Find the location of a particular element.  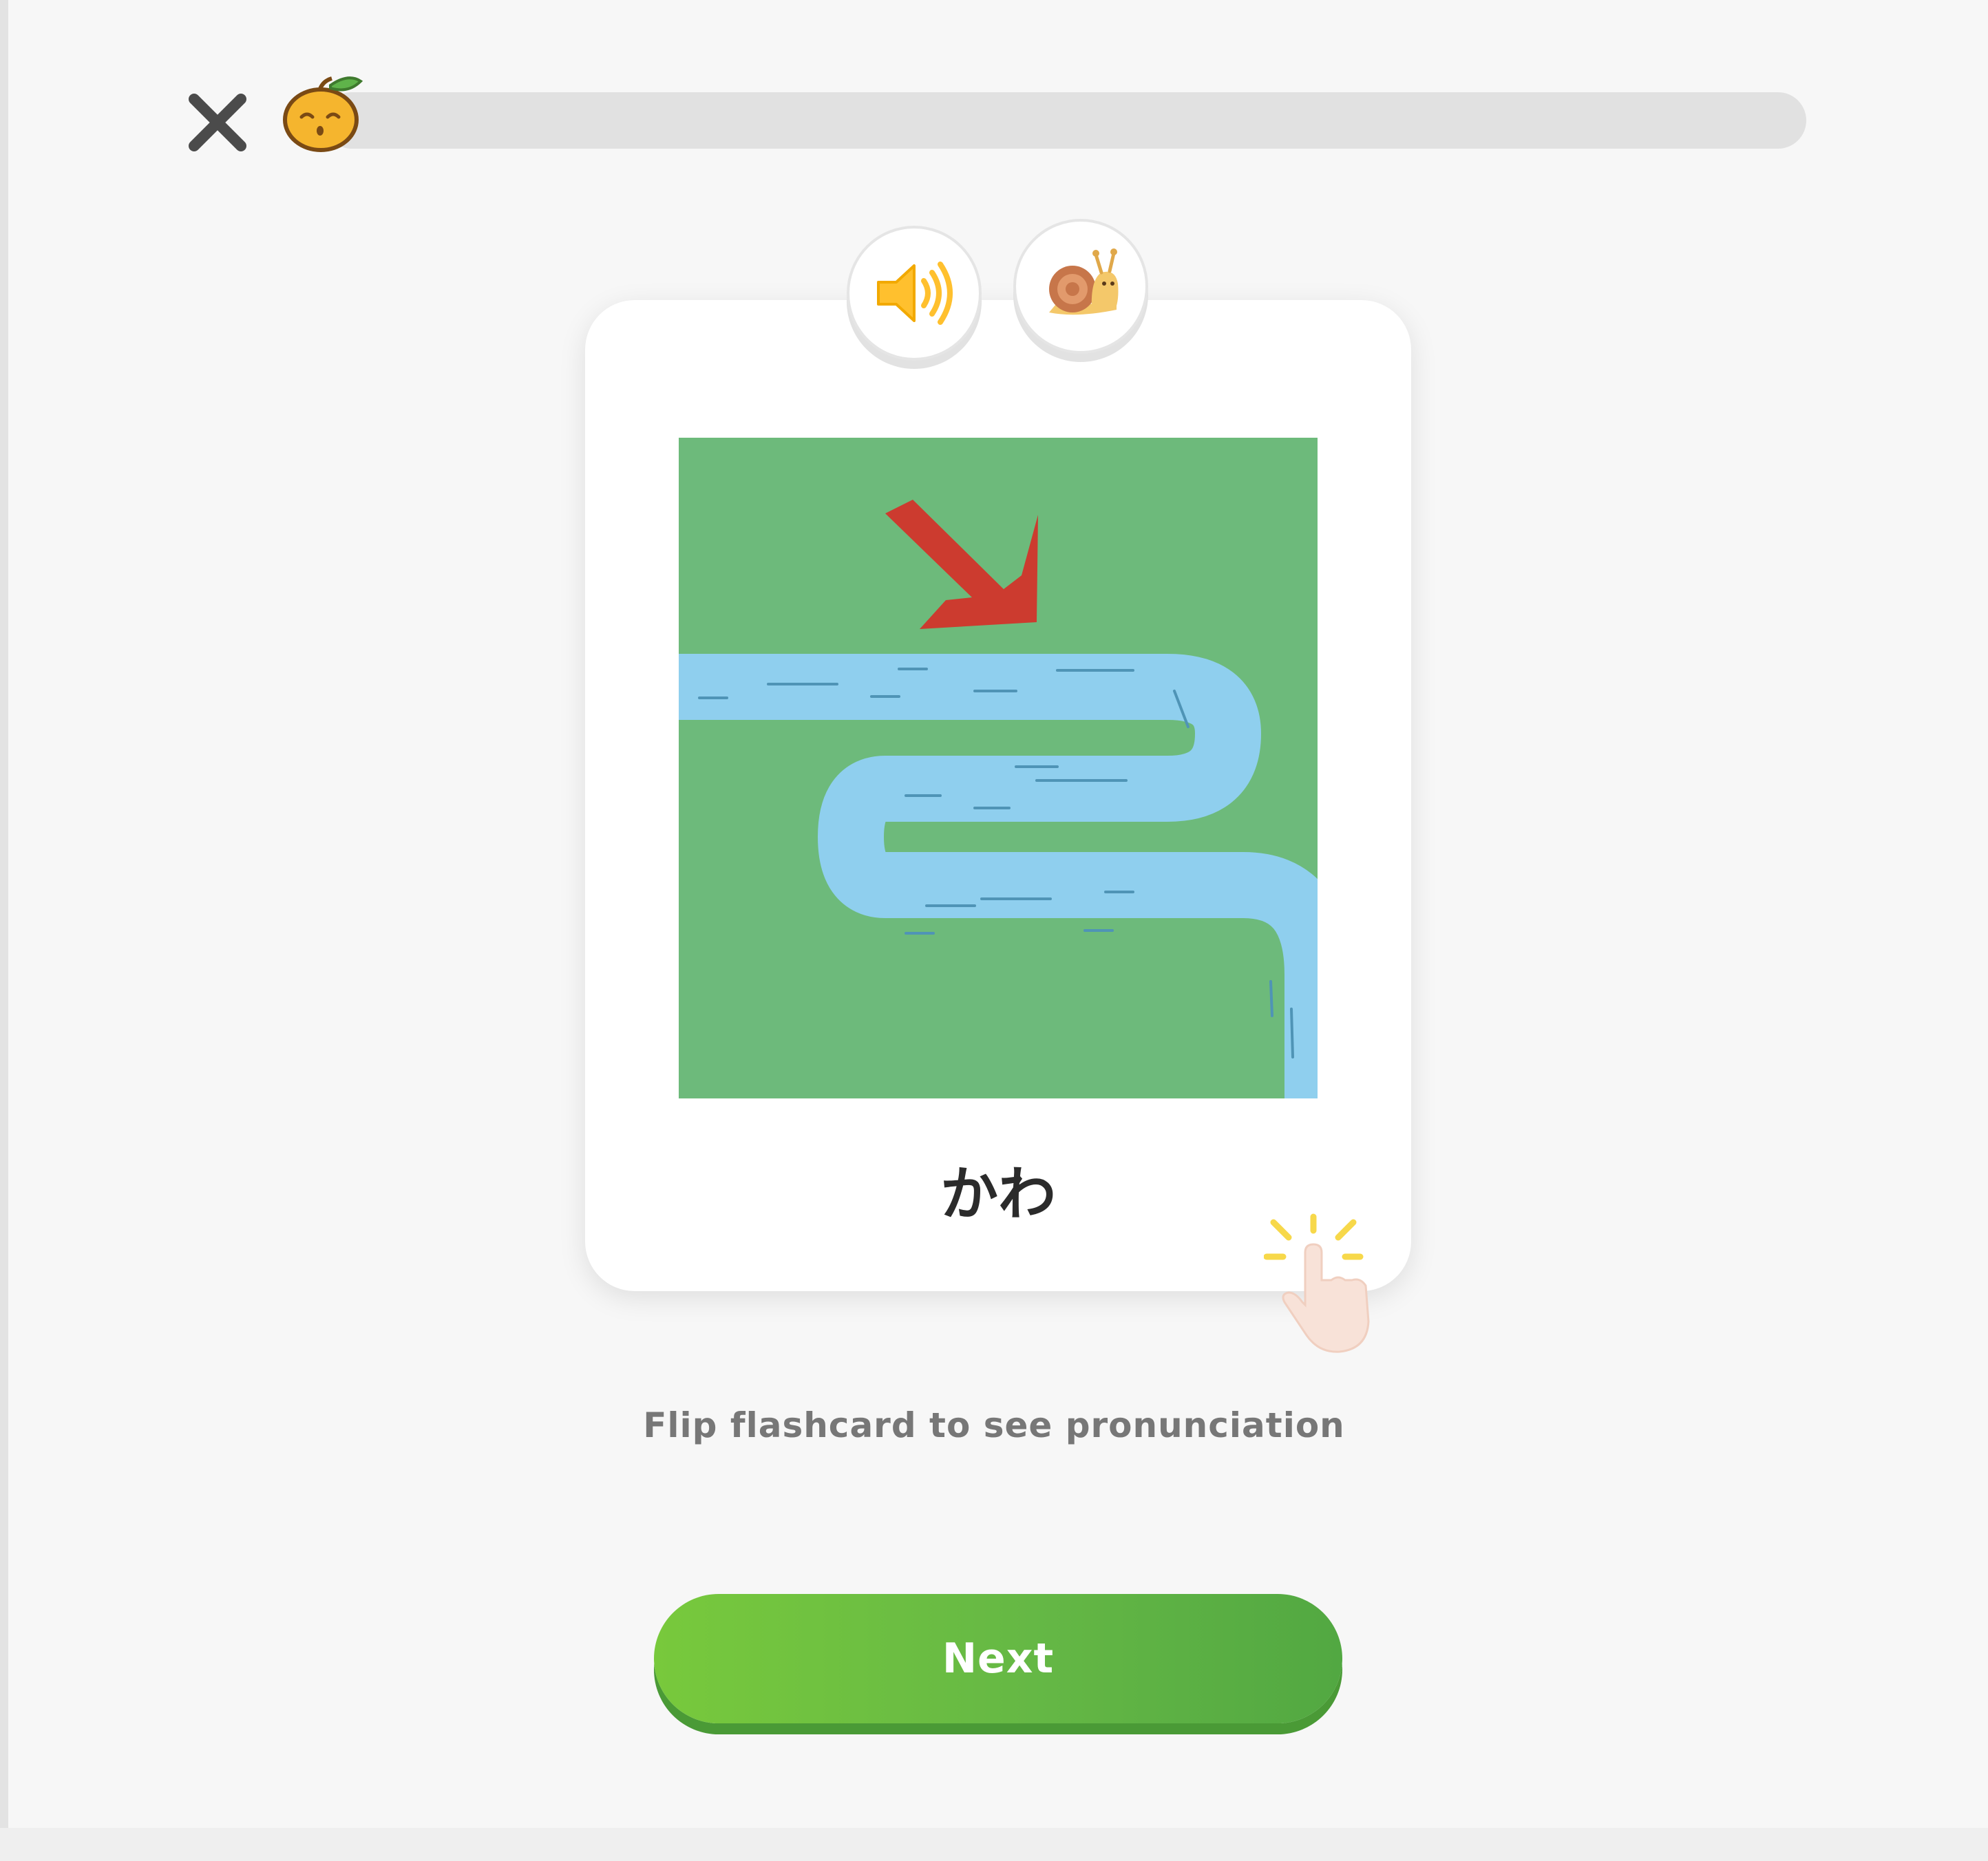

slow-audio-button is located at coordinates (1080, 286).